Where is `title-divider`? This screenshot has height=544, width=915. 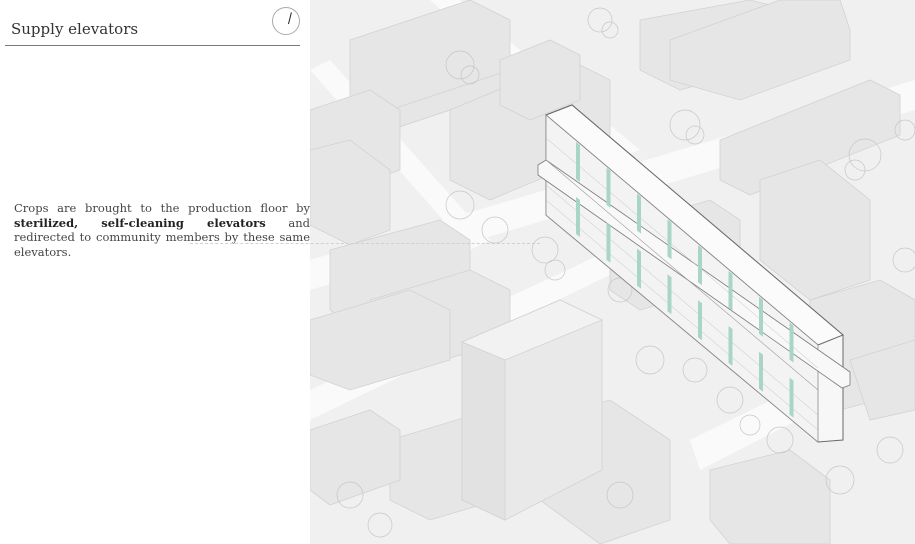
title-divider is located at coordinates (152, 45).